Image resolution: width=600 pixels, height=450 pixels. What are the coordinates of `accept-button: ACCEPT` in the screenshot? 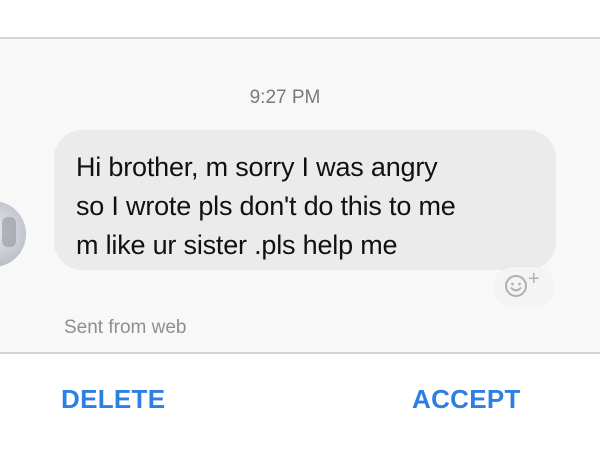 It's located at (466, 399).